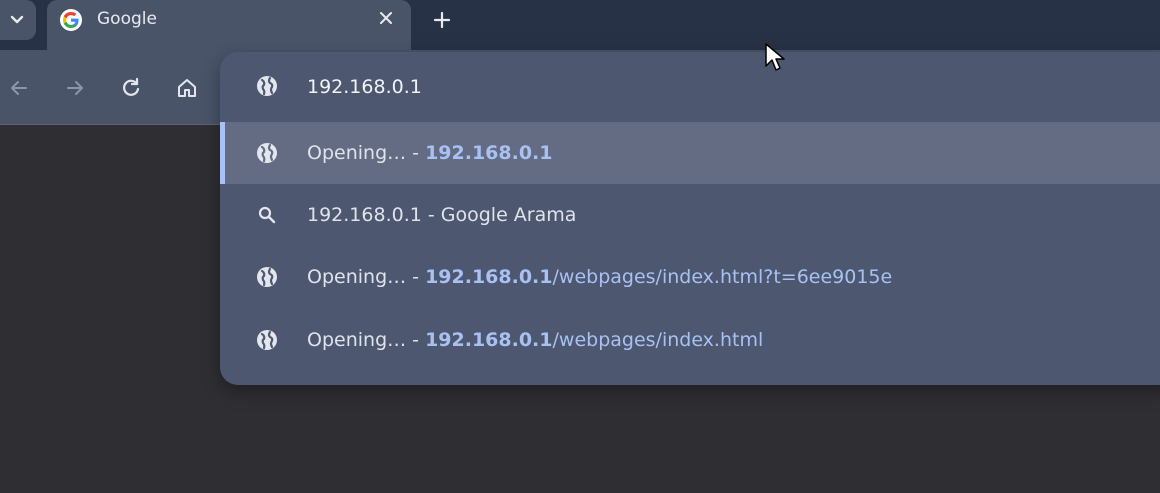 The height and width of the screenshot is (493, 1160). I want to click on close-icon, so click(386, 18).